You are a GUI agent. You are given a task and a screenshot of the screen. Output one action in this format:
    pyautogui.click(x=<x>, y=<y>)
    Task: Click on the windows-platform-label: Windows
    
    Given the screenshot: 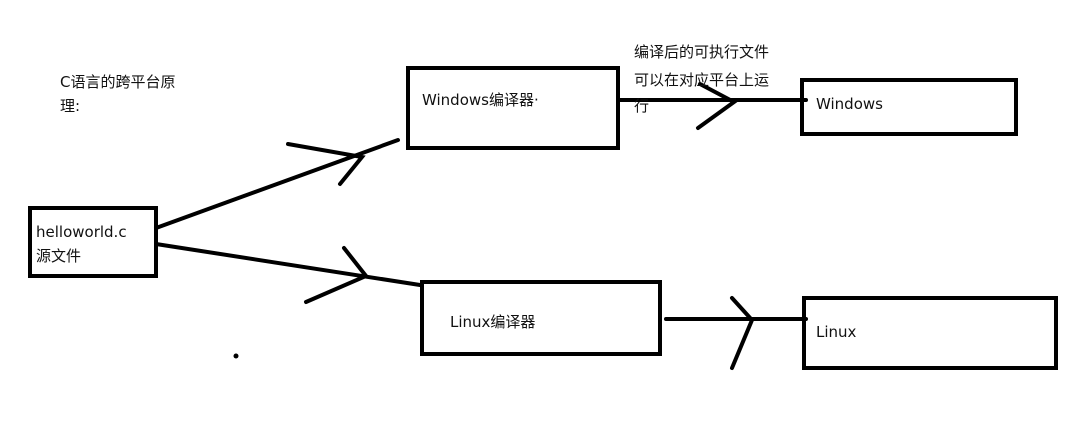 What is the action you would take?
    pyautogui.click(x=849, y=104)
    